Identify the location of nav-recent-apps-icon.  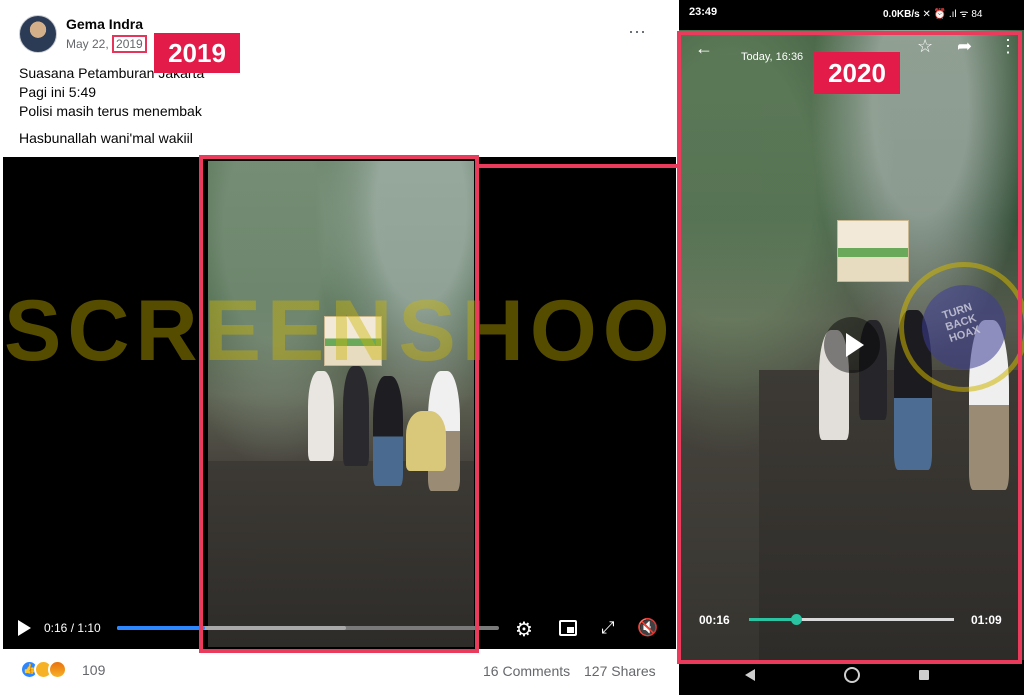
(924, 675).